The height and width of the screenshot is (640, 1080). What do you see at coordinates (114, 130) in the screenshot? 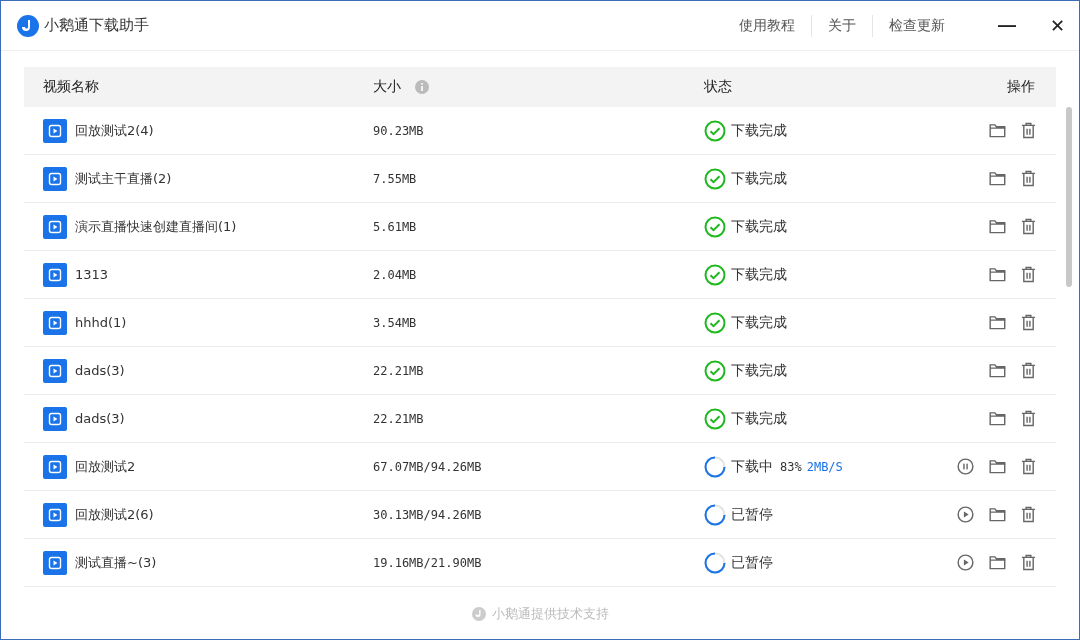
I see `video-name: 回放测试2(4)` at bounding box center [114, 130].